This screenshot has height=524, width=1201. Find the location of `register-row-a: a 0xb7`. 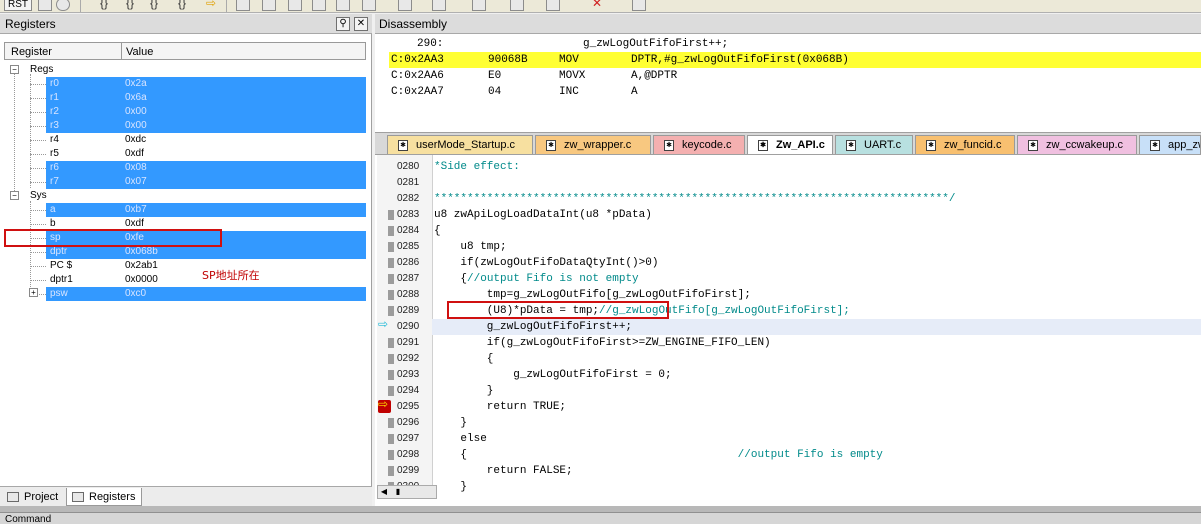

register-row-a: a 0xb7 is located at coordinates (185, 210).